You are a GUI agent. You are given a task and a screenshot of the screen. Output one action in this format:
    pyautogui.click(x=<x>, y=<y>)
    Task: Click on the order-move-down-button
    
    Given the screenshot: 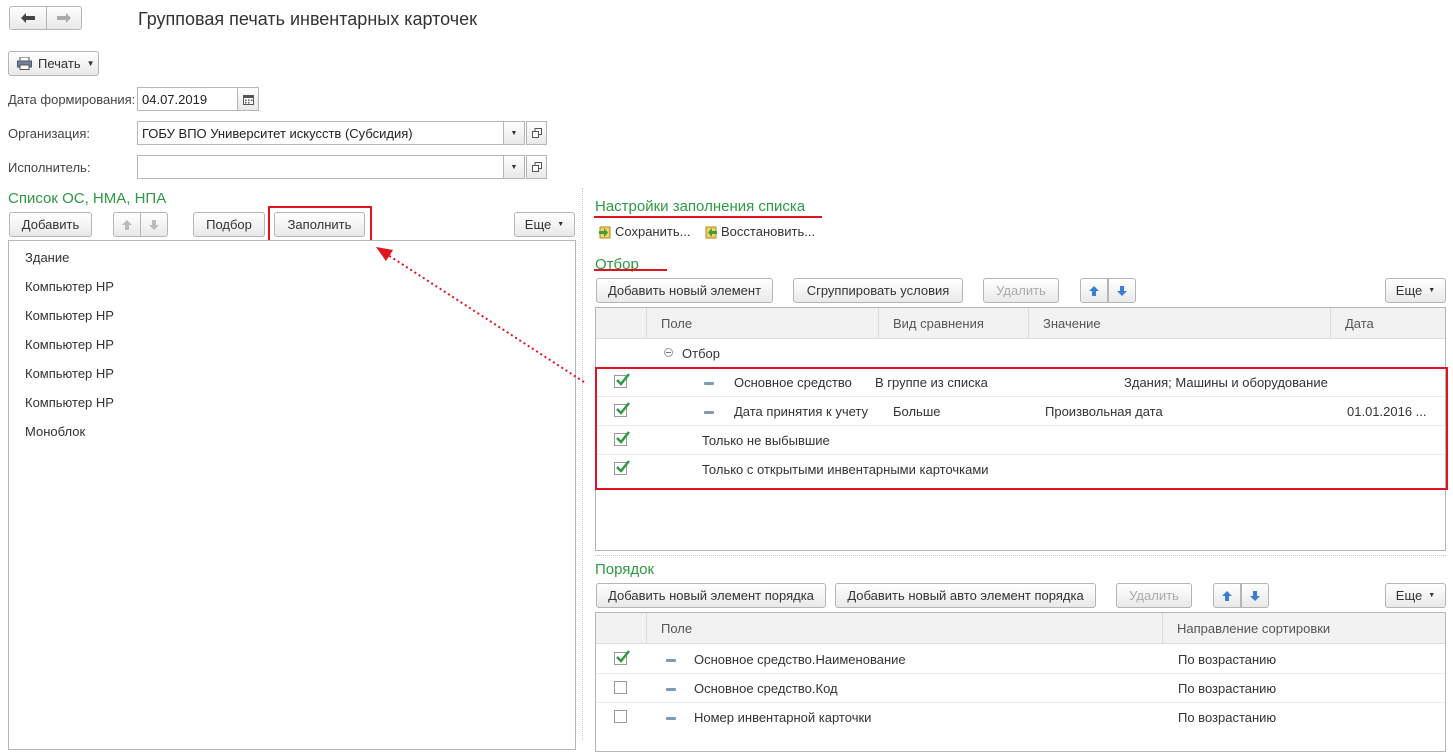 What is the action you would take?
    pyautogui.click(x=1255, y=595)
    